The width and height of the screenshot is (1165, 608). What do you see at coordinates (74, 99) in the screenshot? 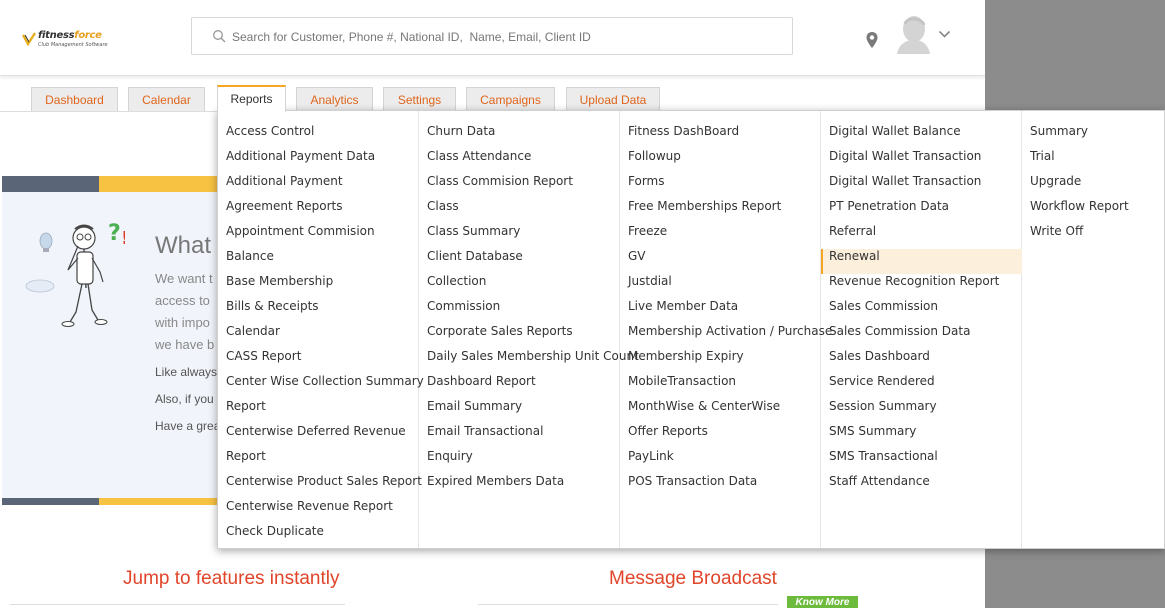
I see `tab-dashboard: Dashboard` at bounding box center [74, 99].